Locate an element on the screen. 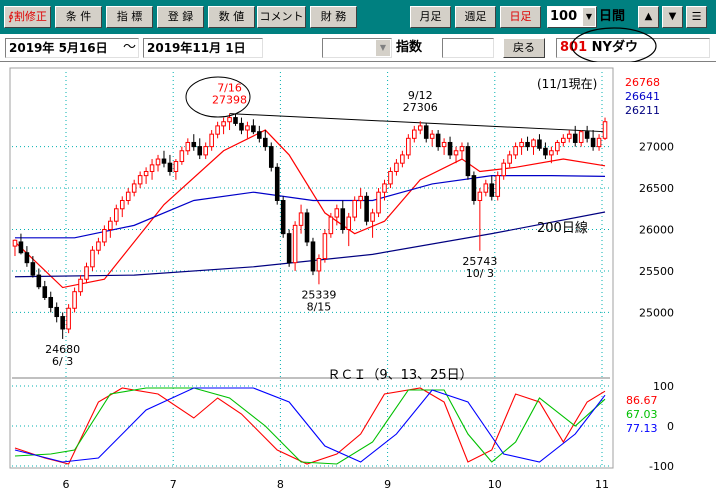  rci-legend-long: 77.13 is located at coordinates (642, 428).